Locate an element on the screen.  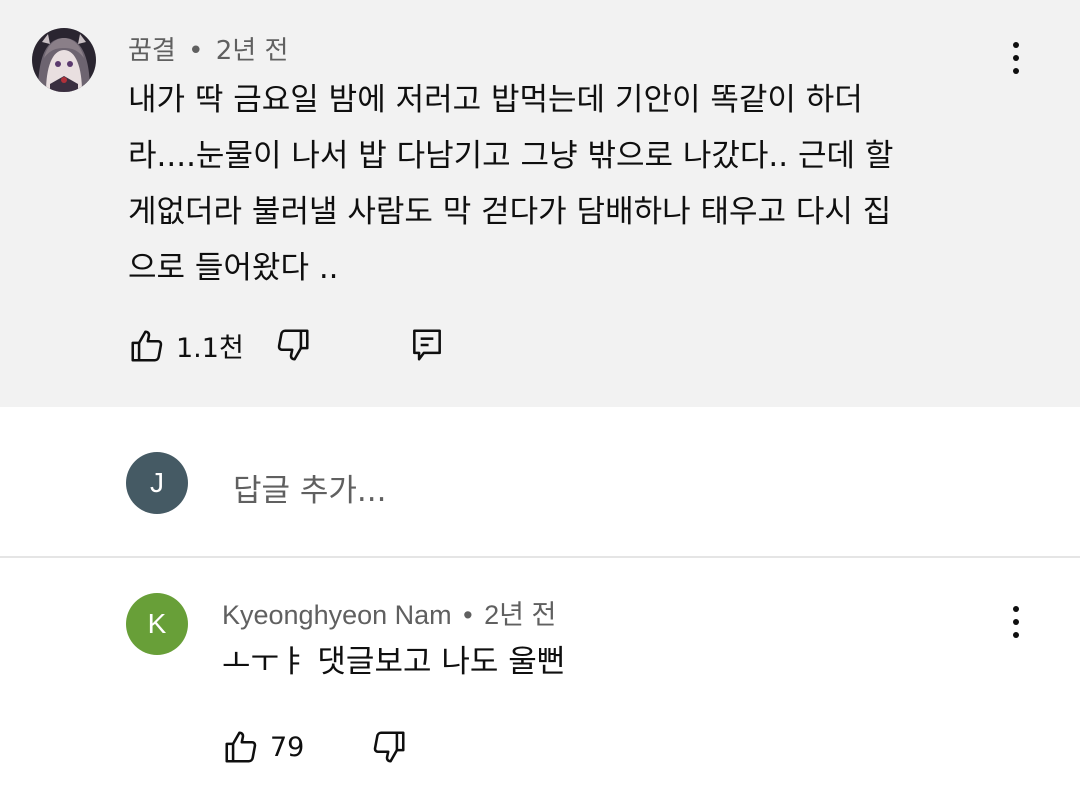
reply-like-button: 79 is located at coordinates (263, 747).